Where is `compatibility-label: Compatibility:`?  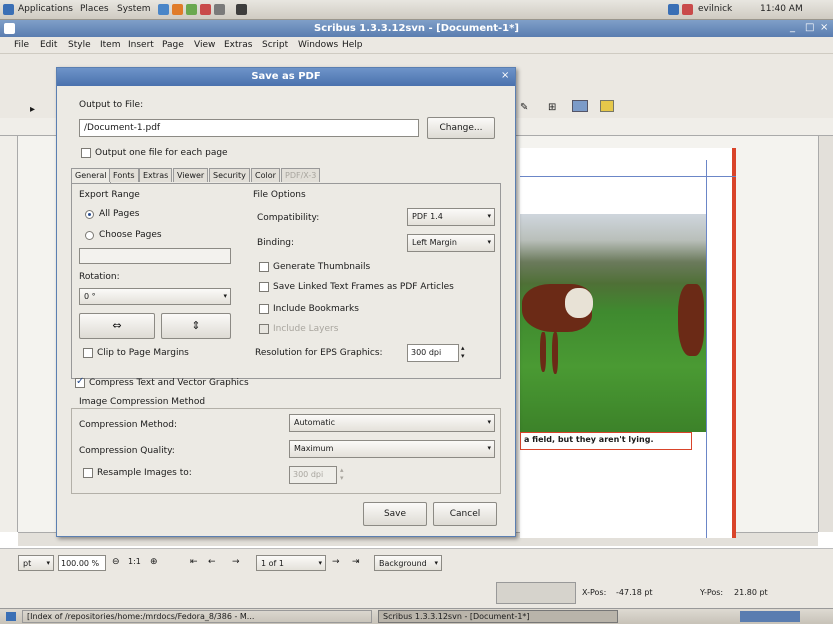 compatibility-label: Compatibility: is located at coordinates (288, 218).